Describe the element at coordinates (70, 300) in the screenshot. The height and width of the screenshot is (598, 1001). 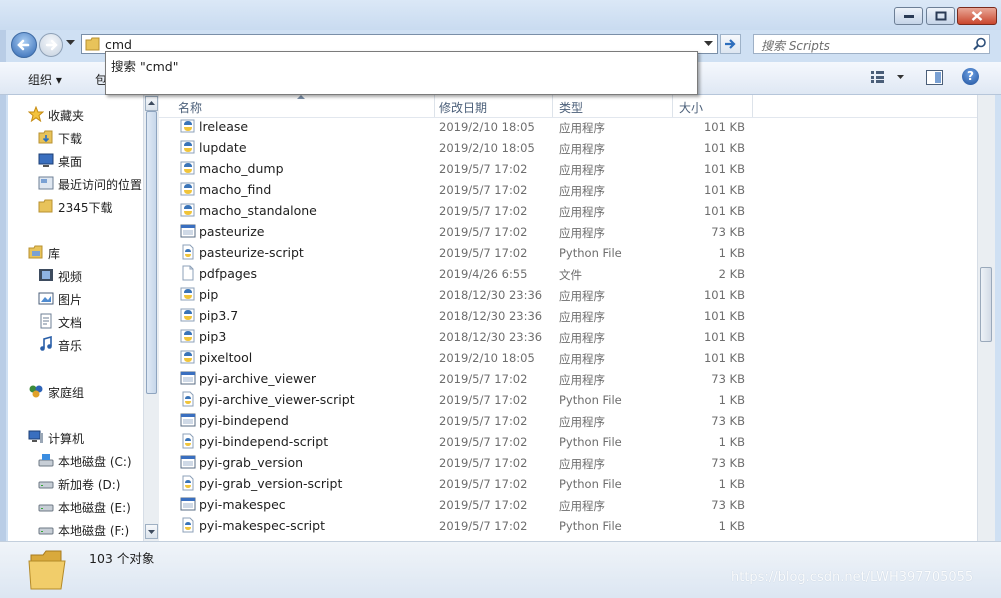
I see `nav-label: 图片` at that location.